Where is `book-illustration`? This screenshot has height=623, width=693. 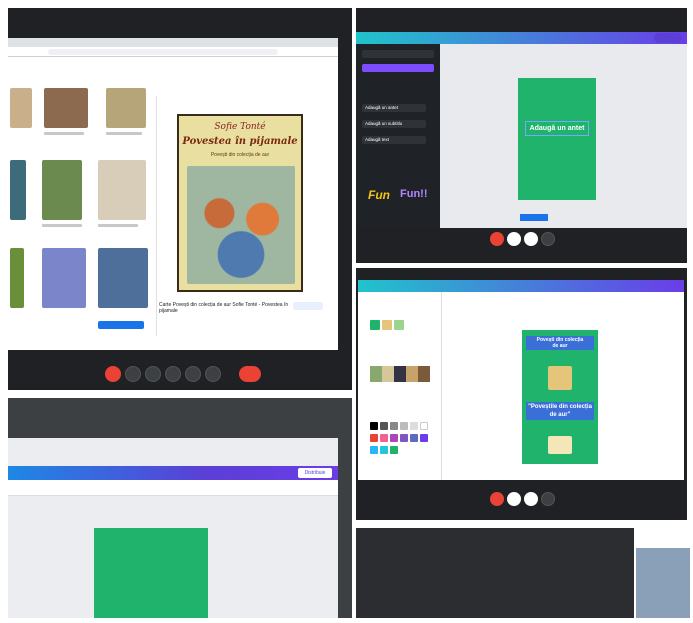
book-illustration is located at coordinates (241, 225).